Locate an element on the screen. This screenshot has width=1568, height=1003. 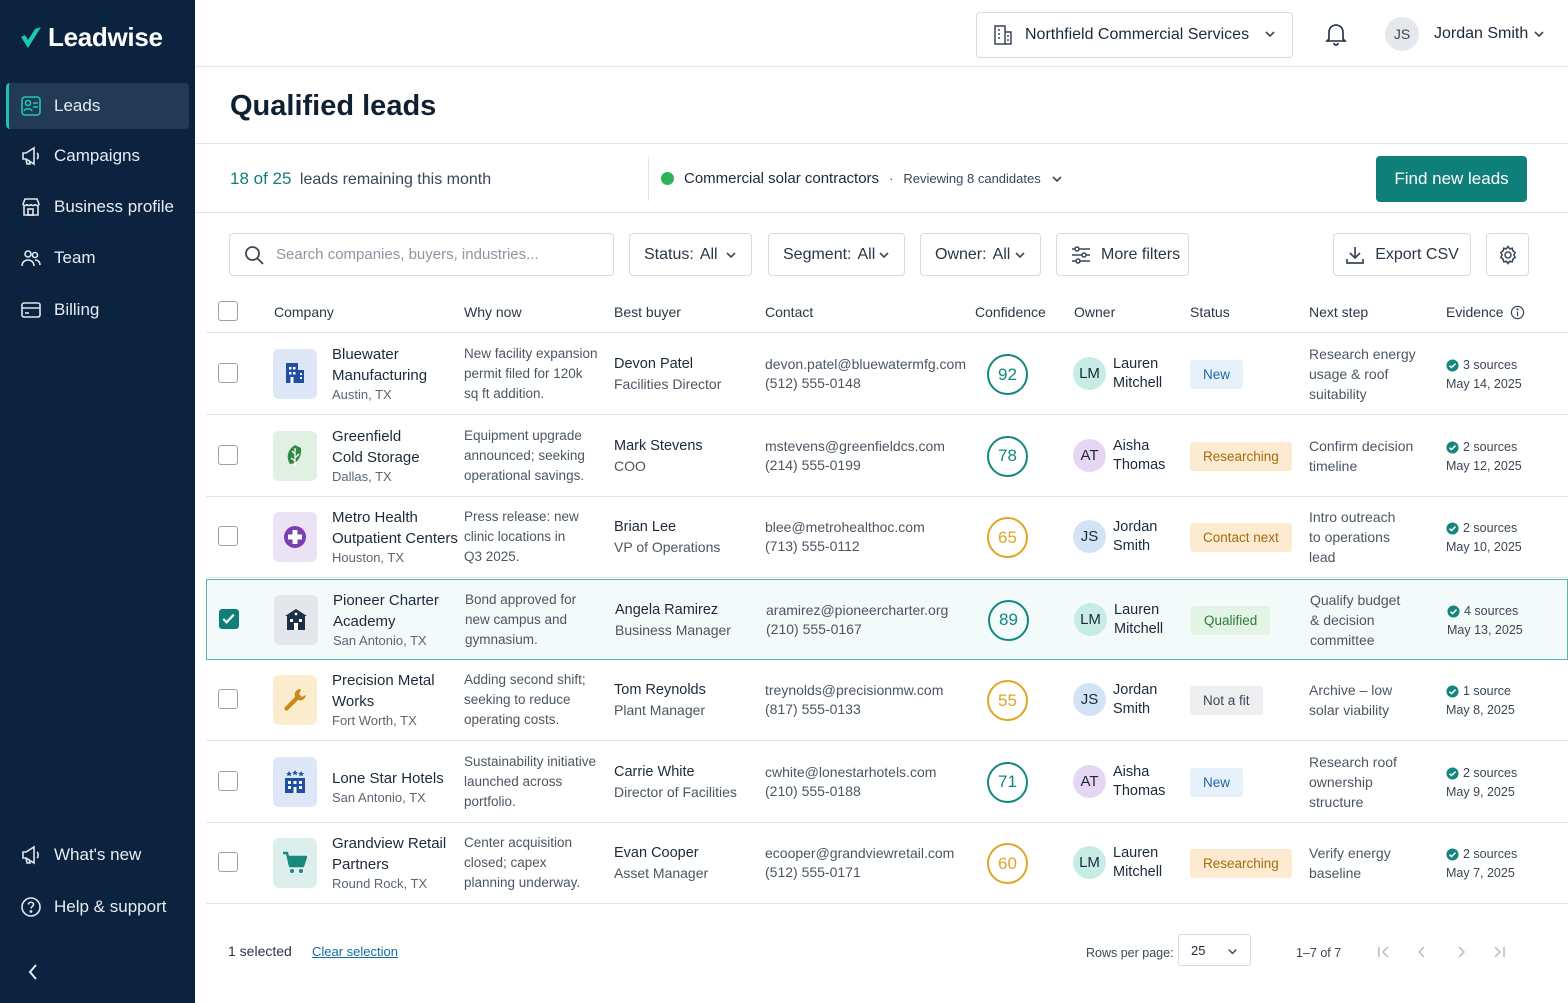
evidence-cell: 3 sources May 14, 2025 is located at coordinates (1484, 375).